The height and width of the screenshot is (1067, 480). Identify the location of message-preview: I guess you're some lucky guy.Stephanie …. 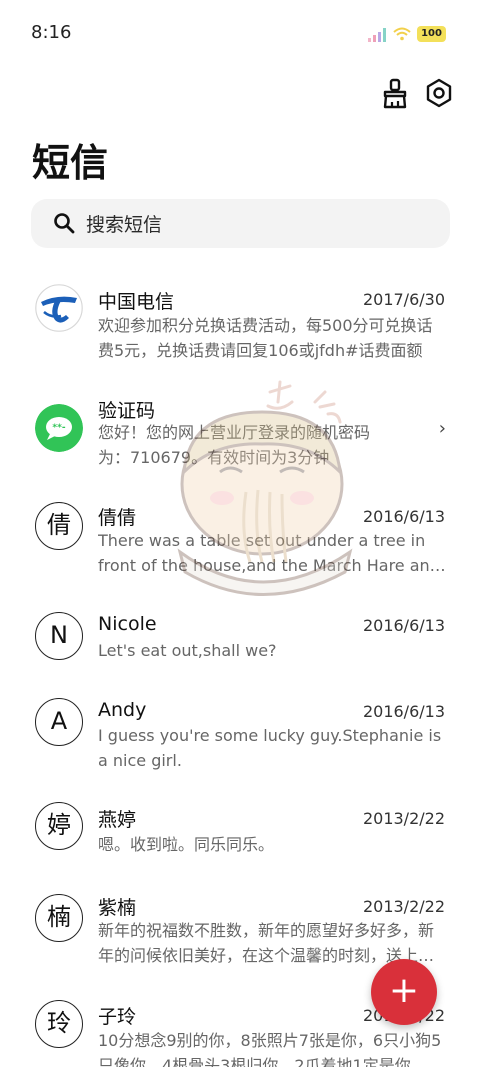
(270, 748).